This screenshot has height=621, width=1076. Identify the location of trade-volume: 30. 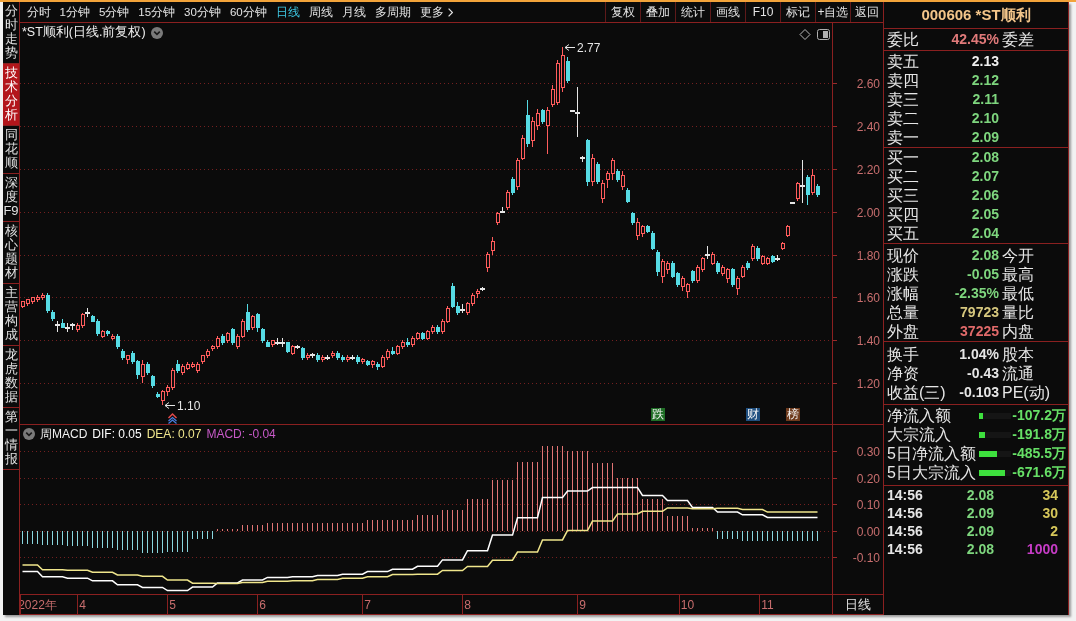
(1050, 513).